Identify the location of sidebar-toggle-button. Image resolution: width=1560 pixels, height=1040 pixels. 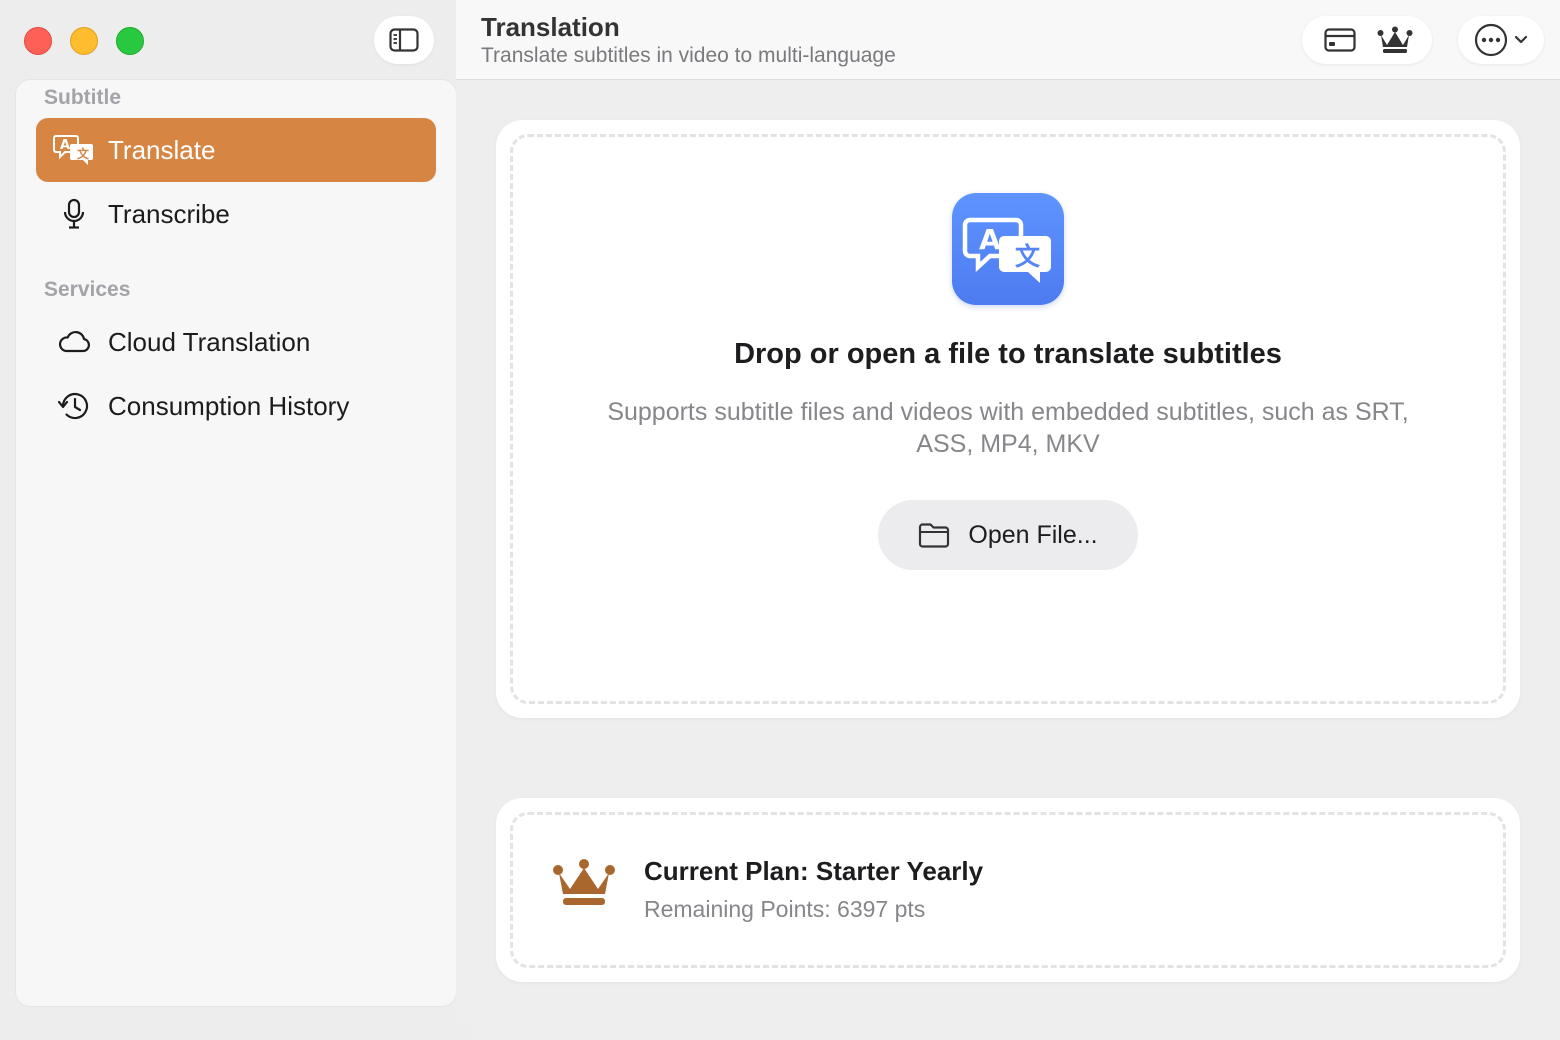
(404, 40).